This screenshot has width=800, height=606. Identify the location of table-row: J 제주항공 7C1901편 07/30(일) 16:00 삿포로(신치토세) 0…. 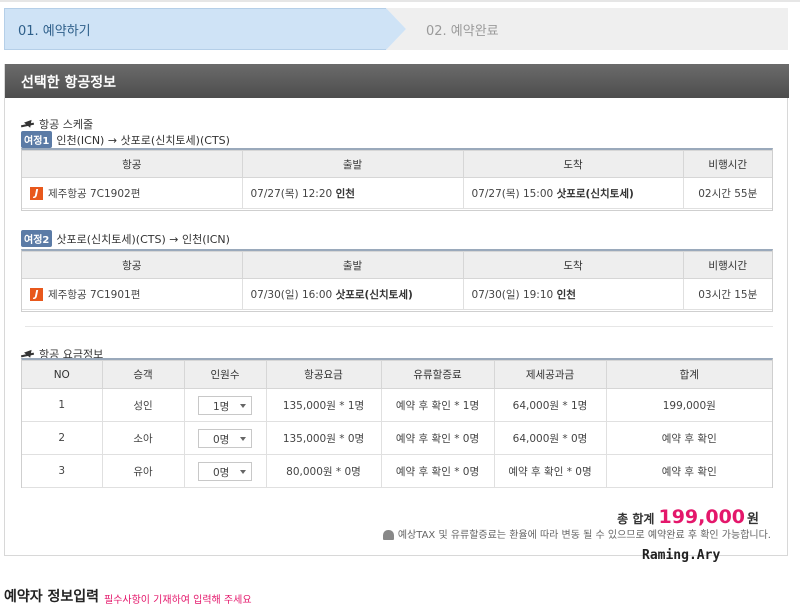
(397, 294).